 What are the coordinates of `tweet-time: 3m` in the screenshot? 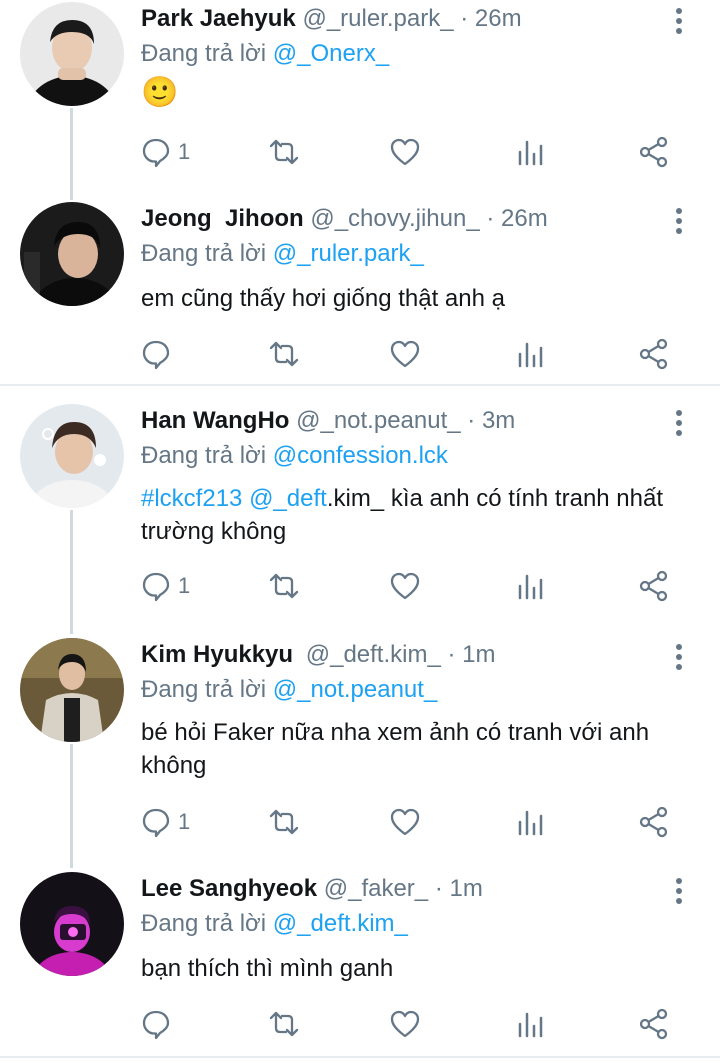 It's located at (498, 420).